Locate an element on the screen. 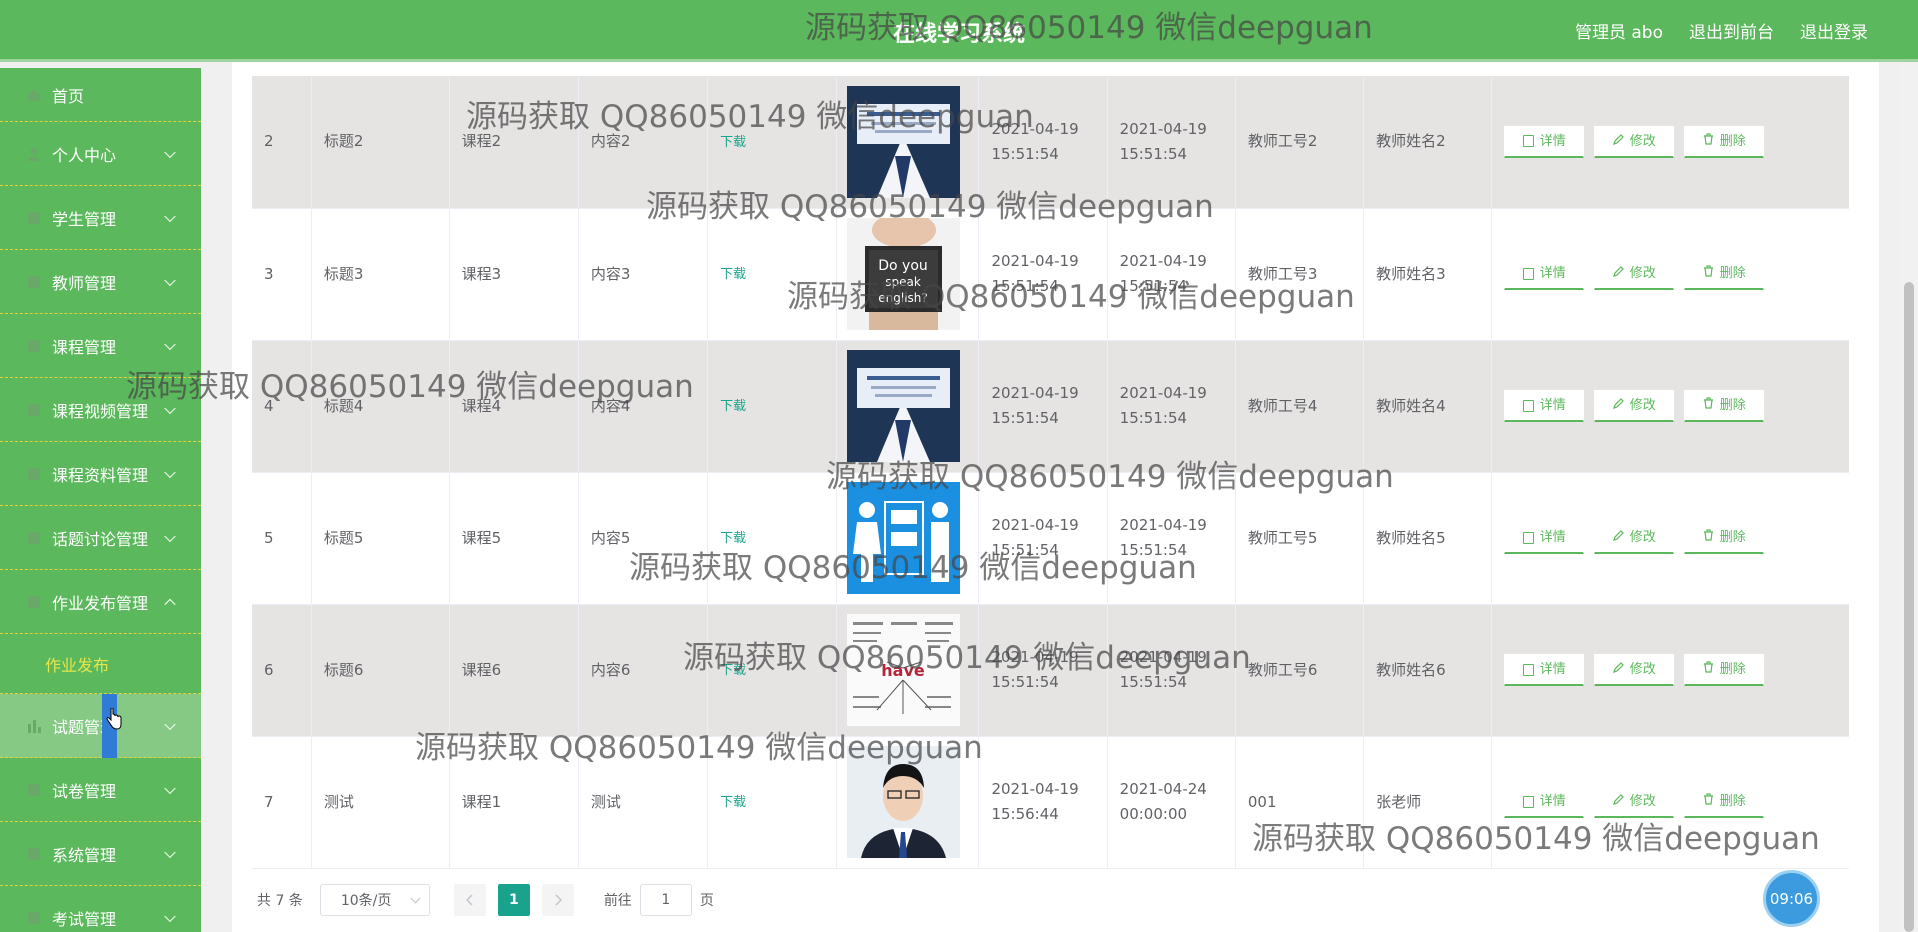  sidebar-item-course: 课程管理 is located at coordinates (100, 346).